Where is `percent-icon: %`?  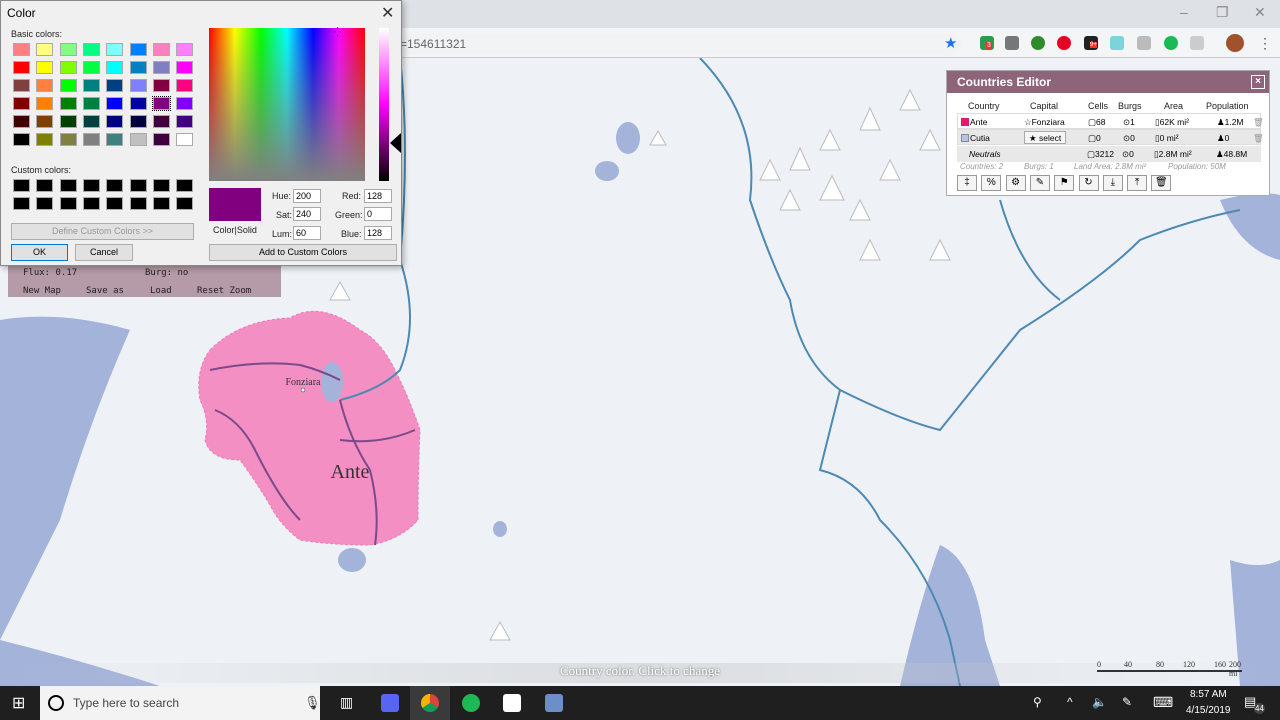 percent-icon: % is located at coordinates (991, 183).